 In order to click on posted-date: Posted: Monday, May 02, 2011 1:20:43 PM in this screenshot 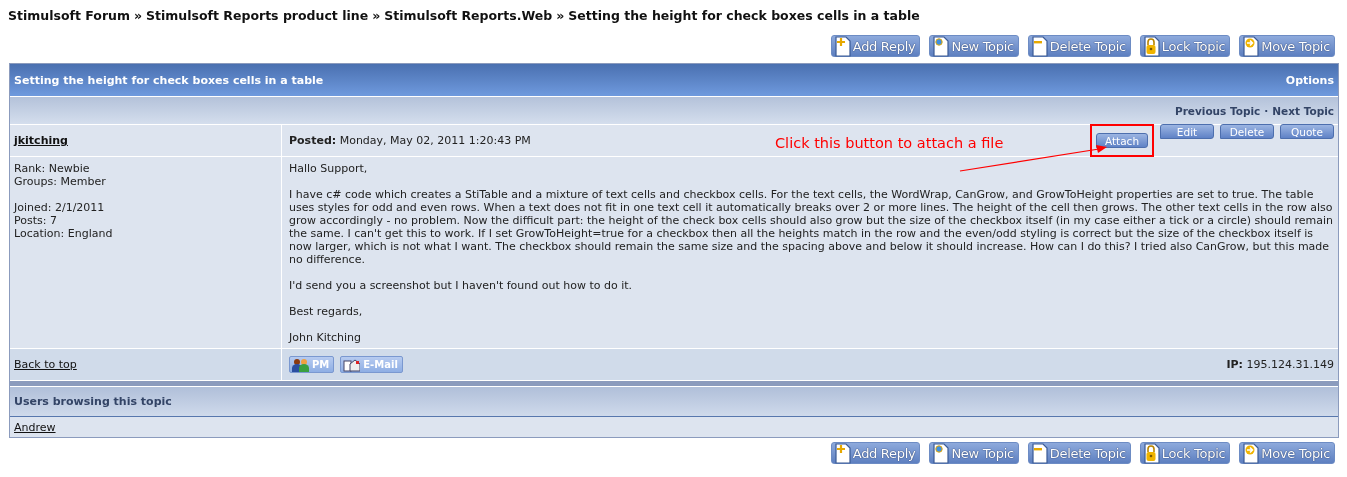, I will do `click(410, 140)`.